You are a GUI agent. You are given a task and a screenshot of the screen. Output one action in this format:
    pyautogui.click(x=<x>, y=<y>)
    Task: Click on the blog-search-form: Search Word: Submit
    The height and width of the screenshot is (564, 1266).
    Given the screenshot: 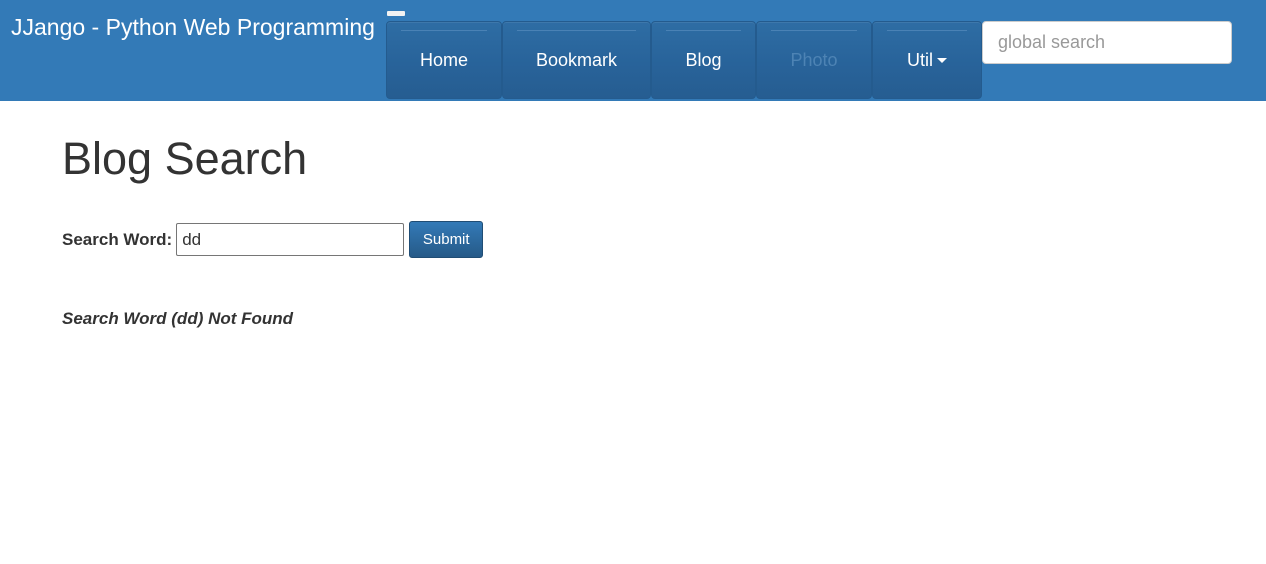 What is the action you would take?
    pyautogui.click(x=273, y=239)
    